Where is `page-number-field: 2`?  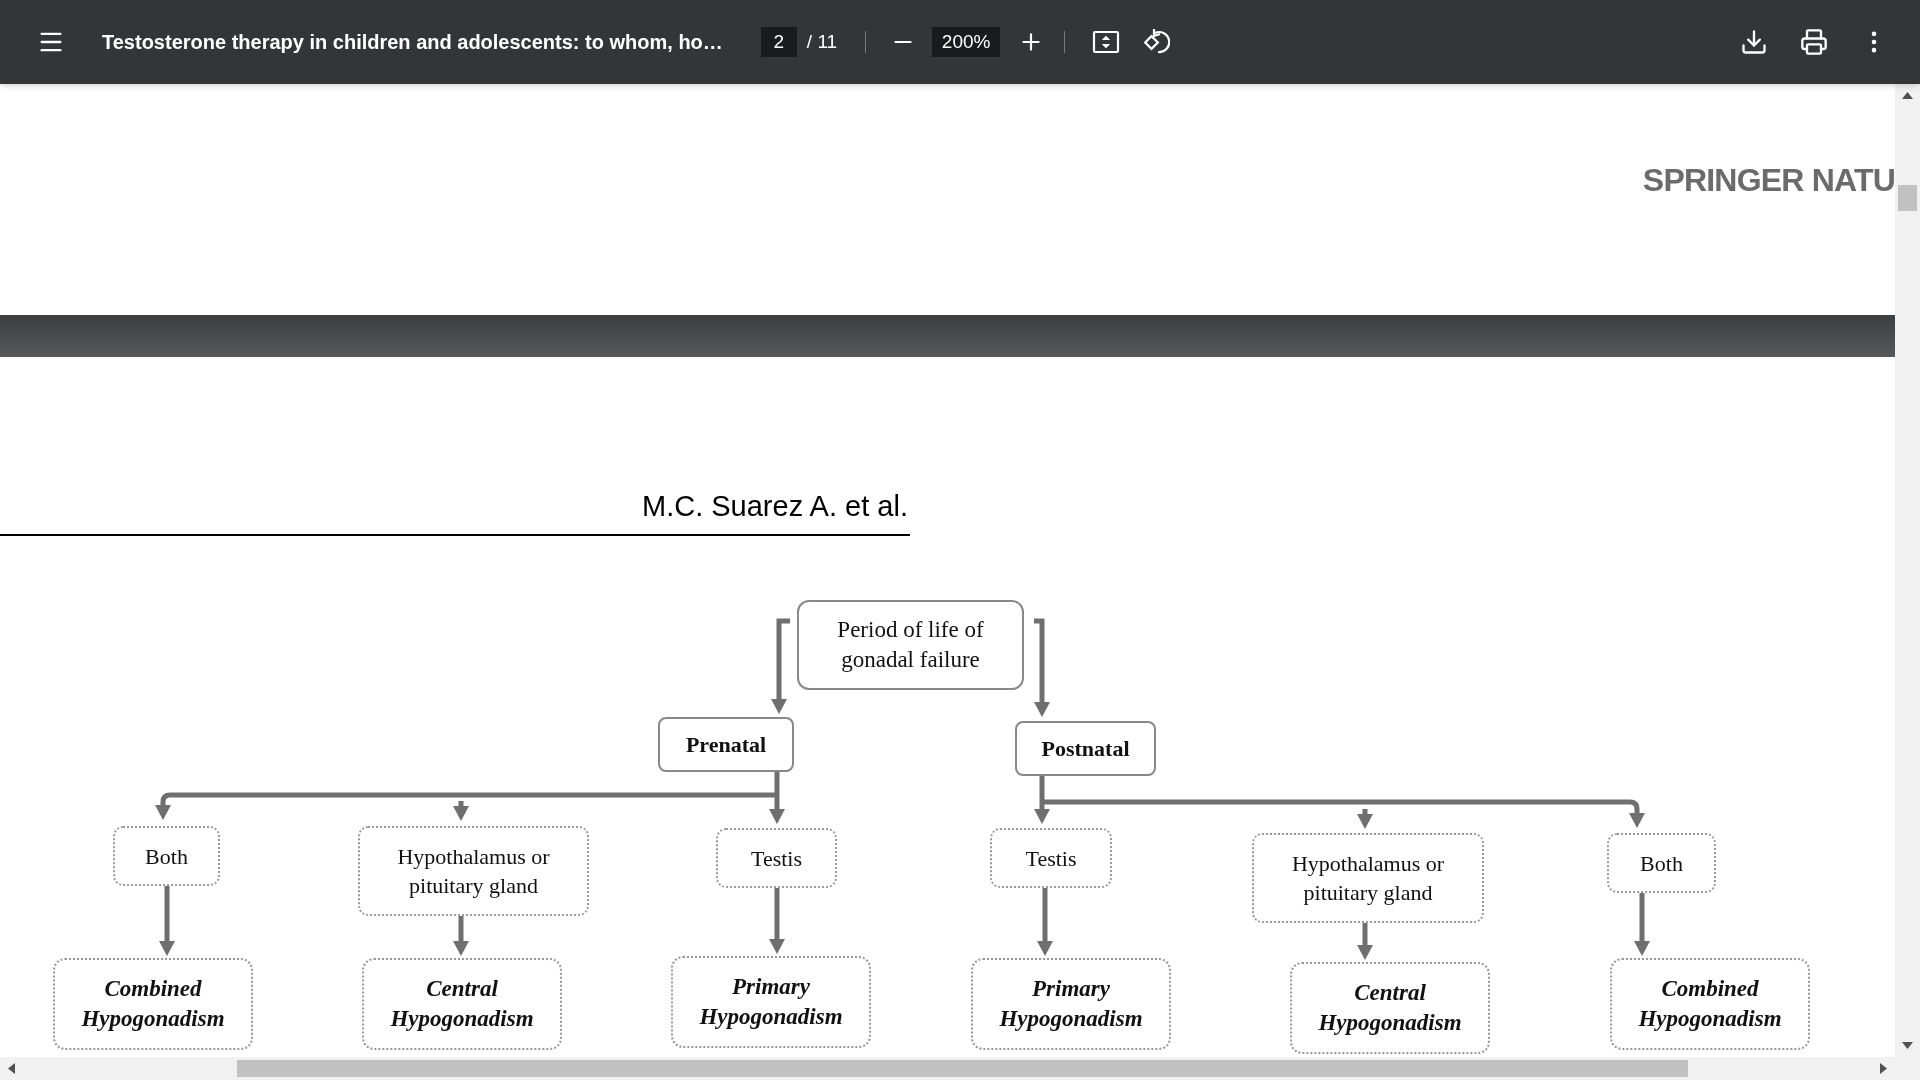 page-number-field: 2 is located at coordinates (778, 42).